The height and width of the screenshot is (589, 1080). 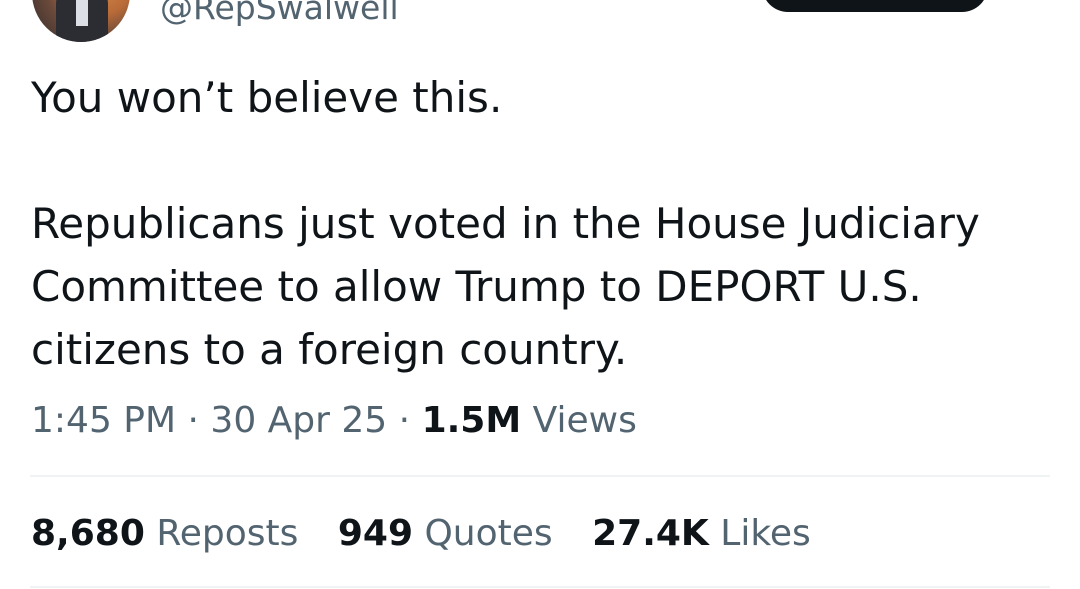 What do you see at coordinates (298, 420) in the screenshot?
I see `tweet-date: 30 Apr 25` at bounding box center [298, 420].